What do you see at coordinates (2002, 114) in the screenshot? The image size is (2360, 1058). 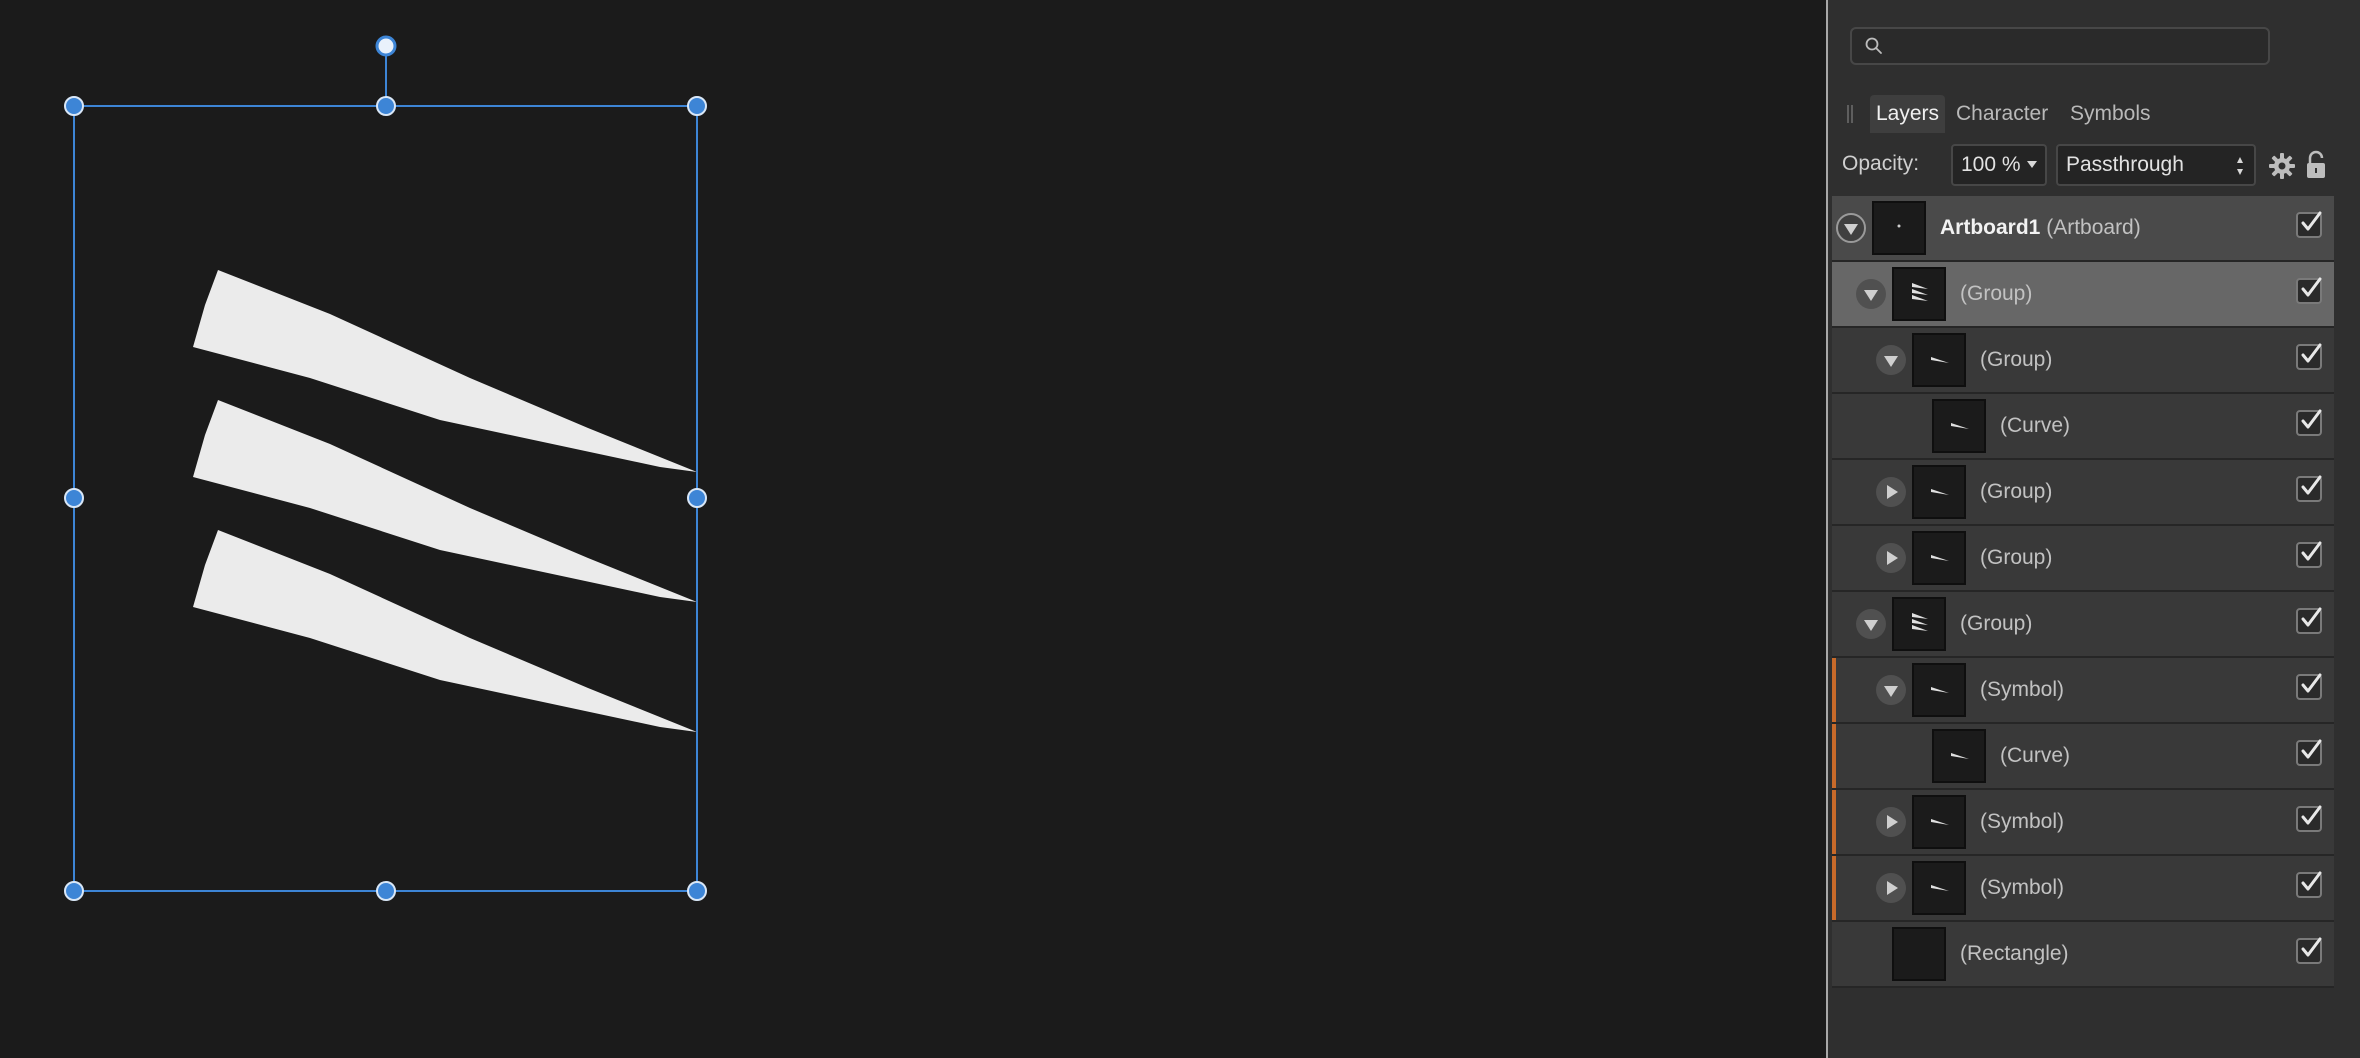 I see `tab-character: Character` at bounding box center [2002, 114].